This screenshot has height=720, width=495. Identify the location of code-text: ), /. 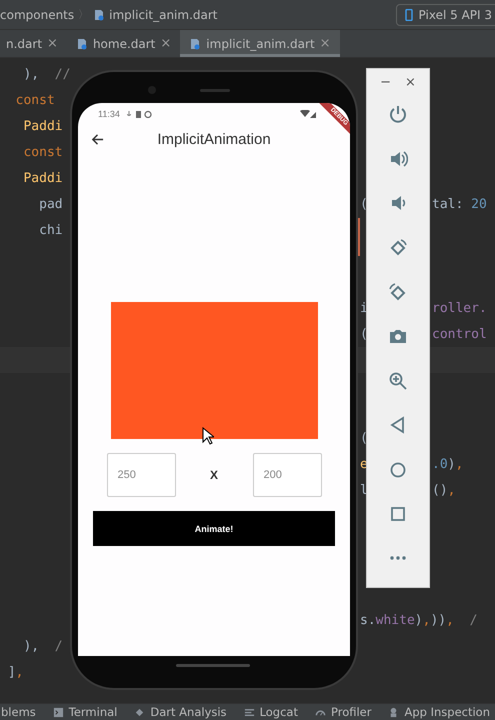
(42, 646).